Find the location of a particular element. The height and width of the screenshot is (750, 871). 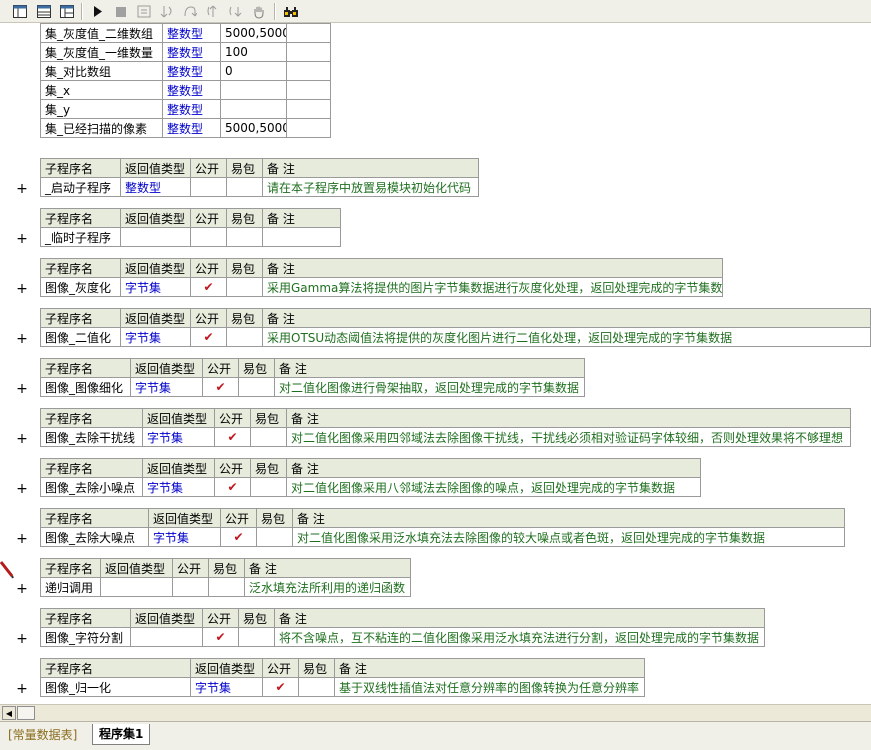

tab-constants: [常量数据表] is located at coordinates (42, 735).